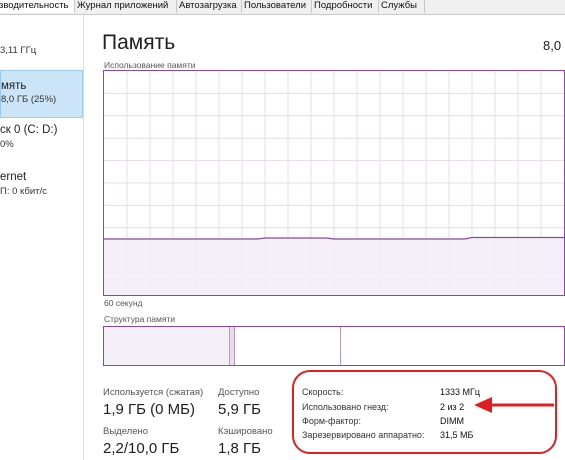 The width and height of the screenshot is (565, 460). Describe the element at coordinates (149, 409) in the screenshot. I see `in-use-value: 1,9 ГБ (0 МБ)` at that location.